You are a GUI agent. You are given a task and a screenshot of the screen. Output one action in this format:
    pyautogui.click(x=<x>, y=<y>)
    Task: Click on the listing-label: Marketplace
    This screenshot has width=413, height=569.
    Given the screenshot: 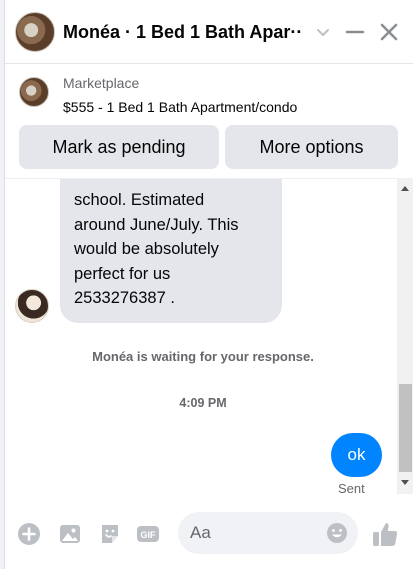 What is the action you would take?
    pyautogui.click(x=101, y=83)
    